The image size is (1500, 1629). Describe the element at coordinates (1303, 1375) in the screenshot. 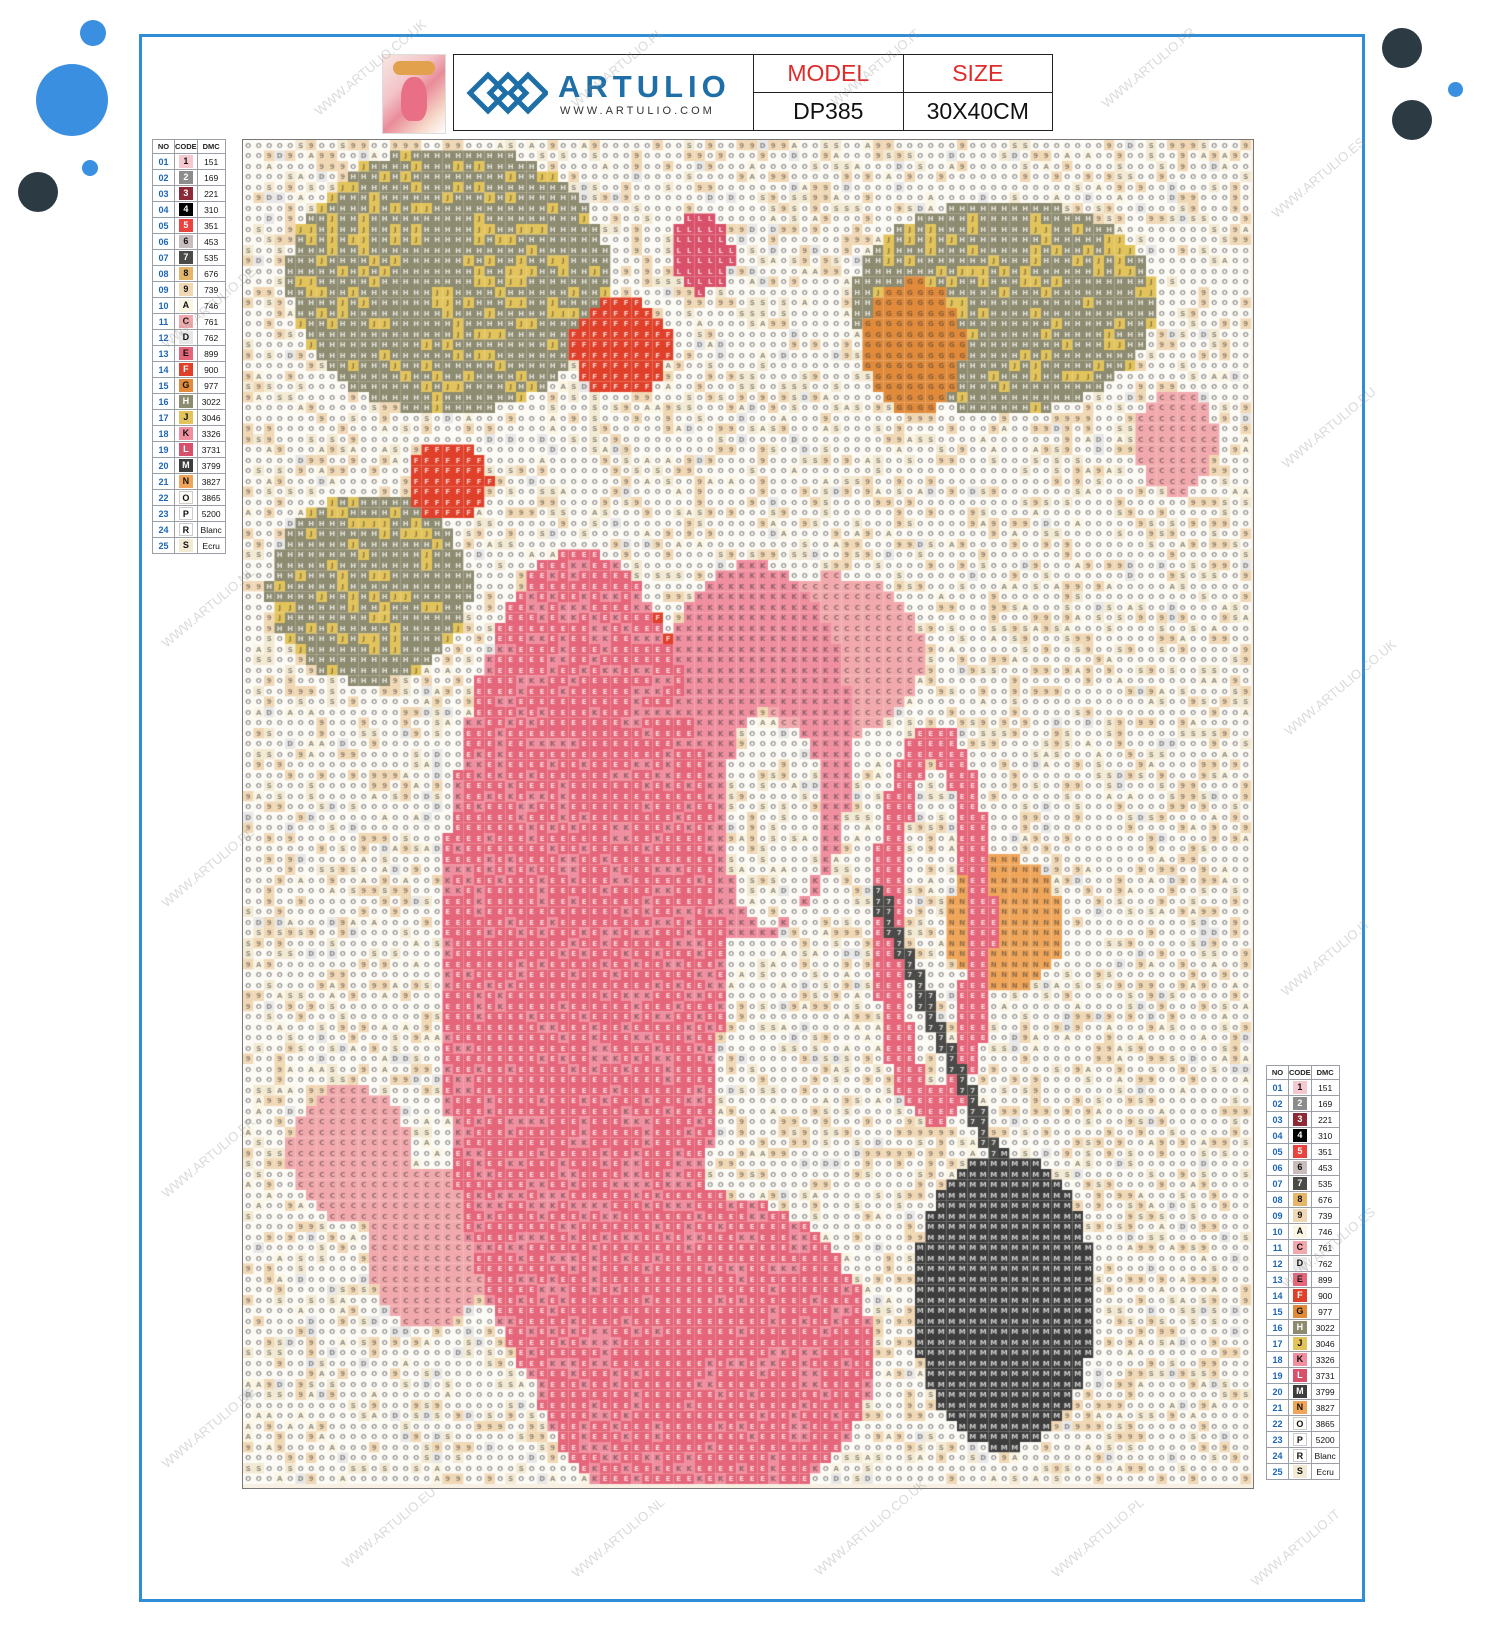

I see `legend-row: 19 L 3731` at that location.